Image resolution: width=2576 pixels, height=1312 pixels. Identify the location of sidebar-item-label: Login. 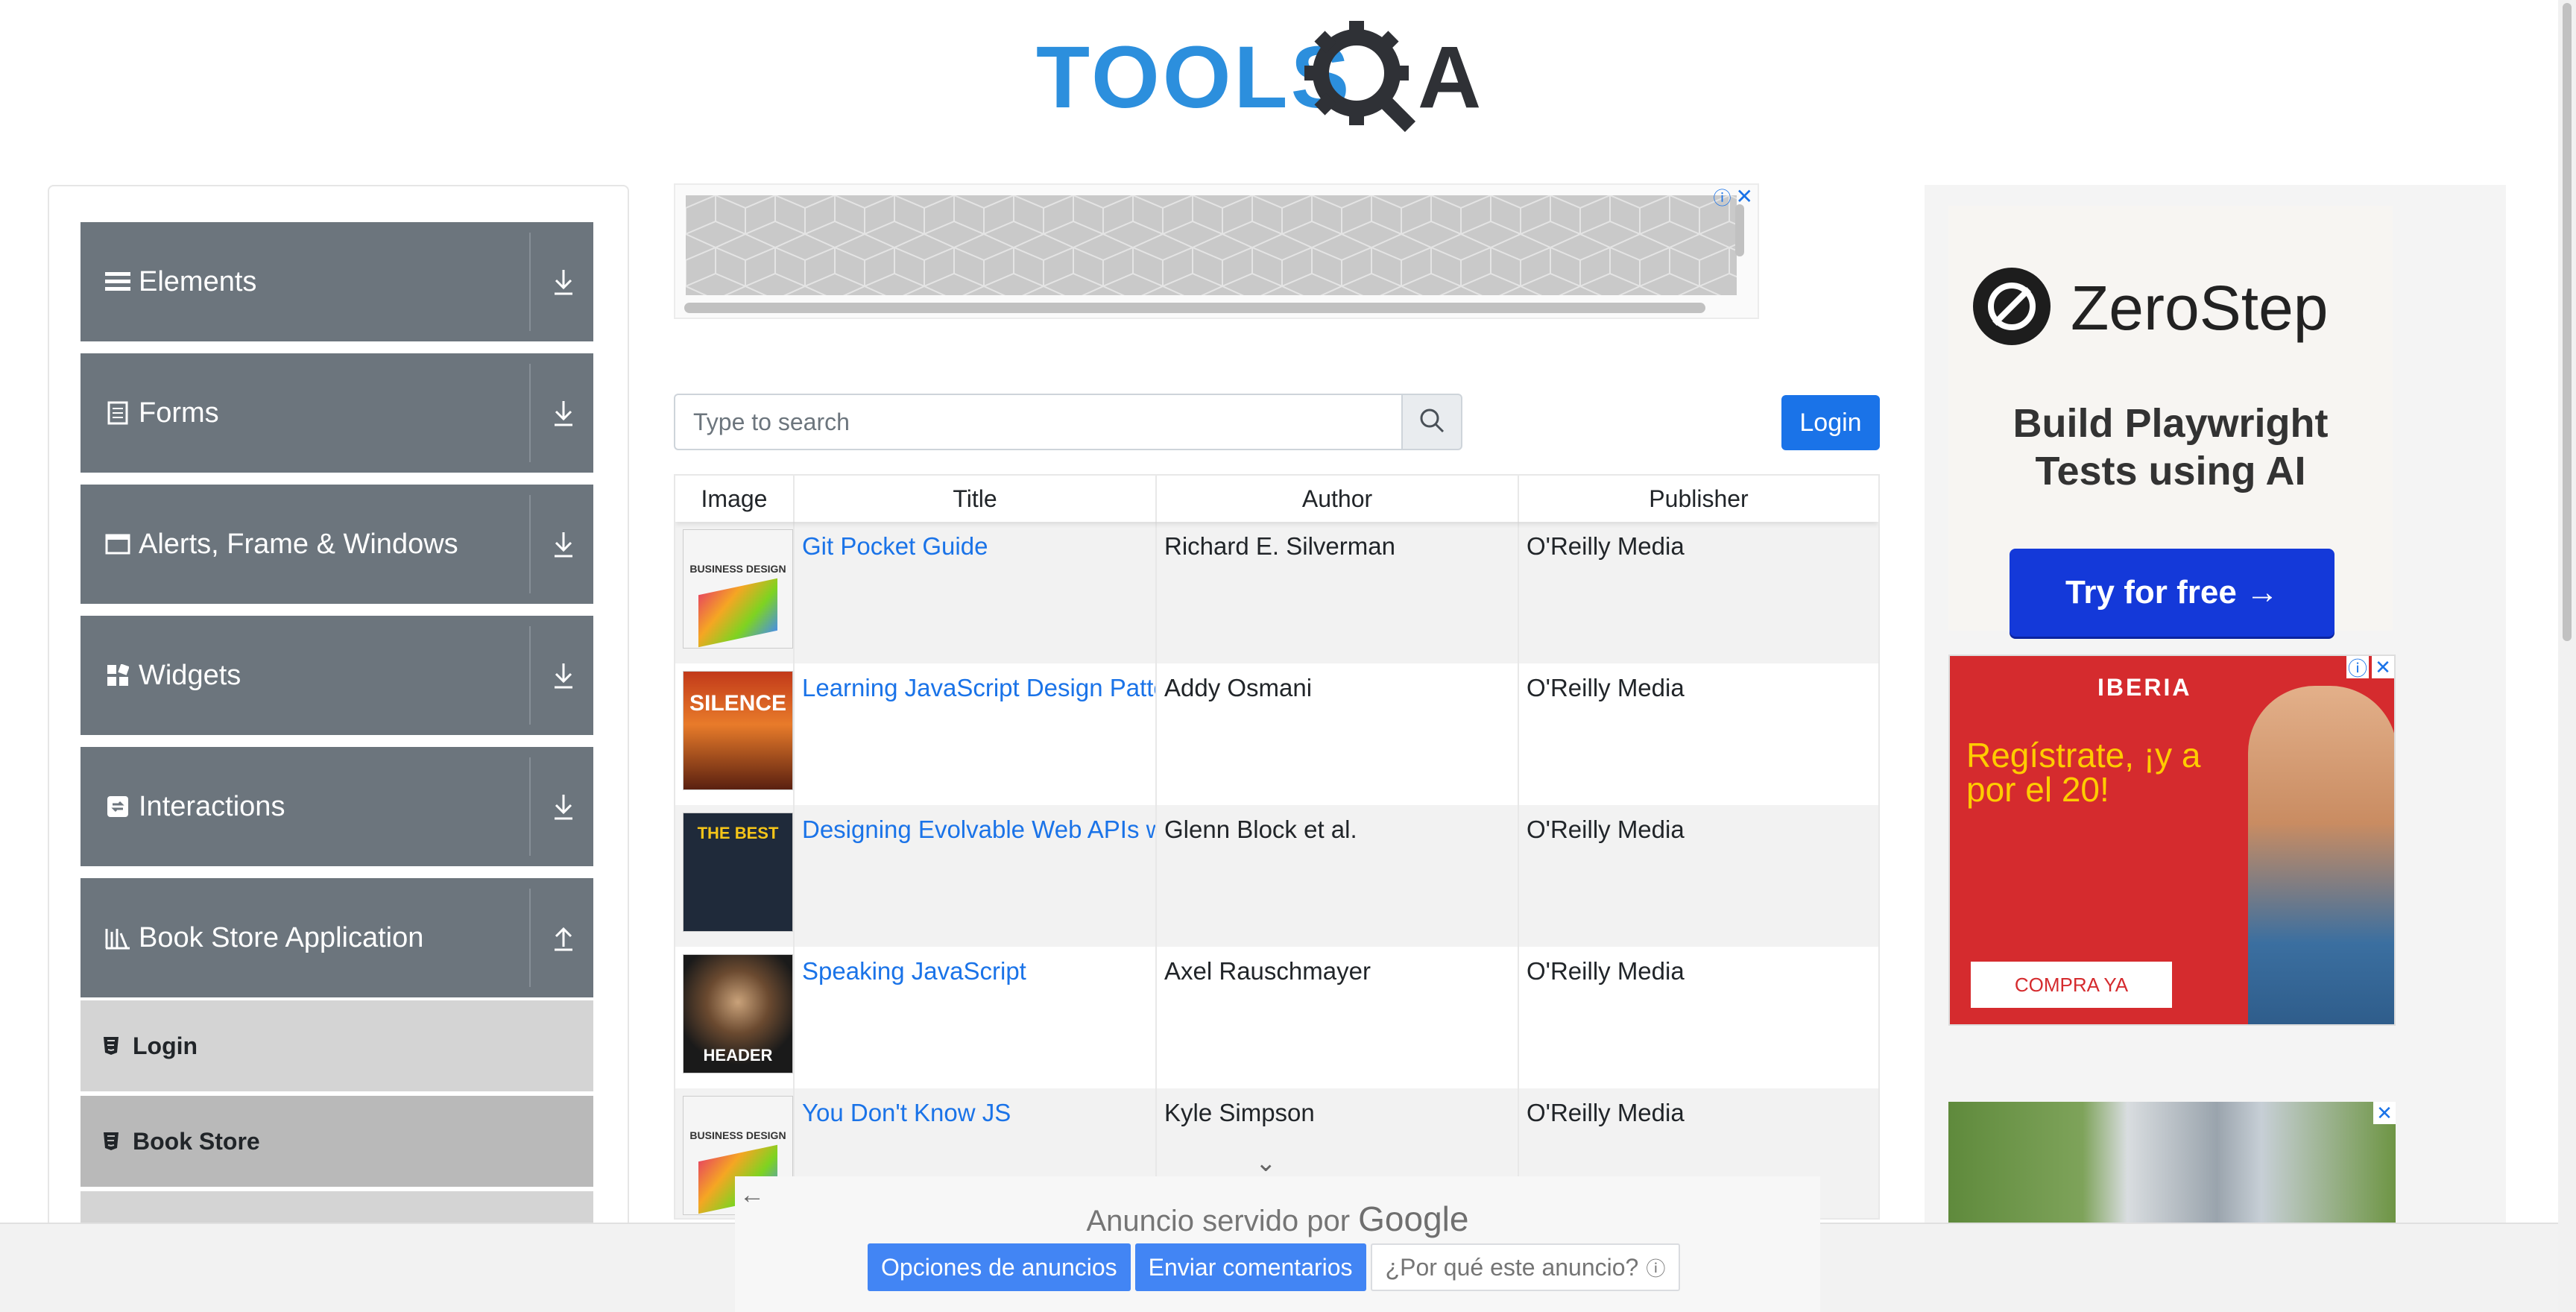
(165, 1045).